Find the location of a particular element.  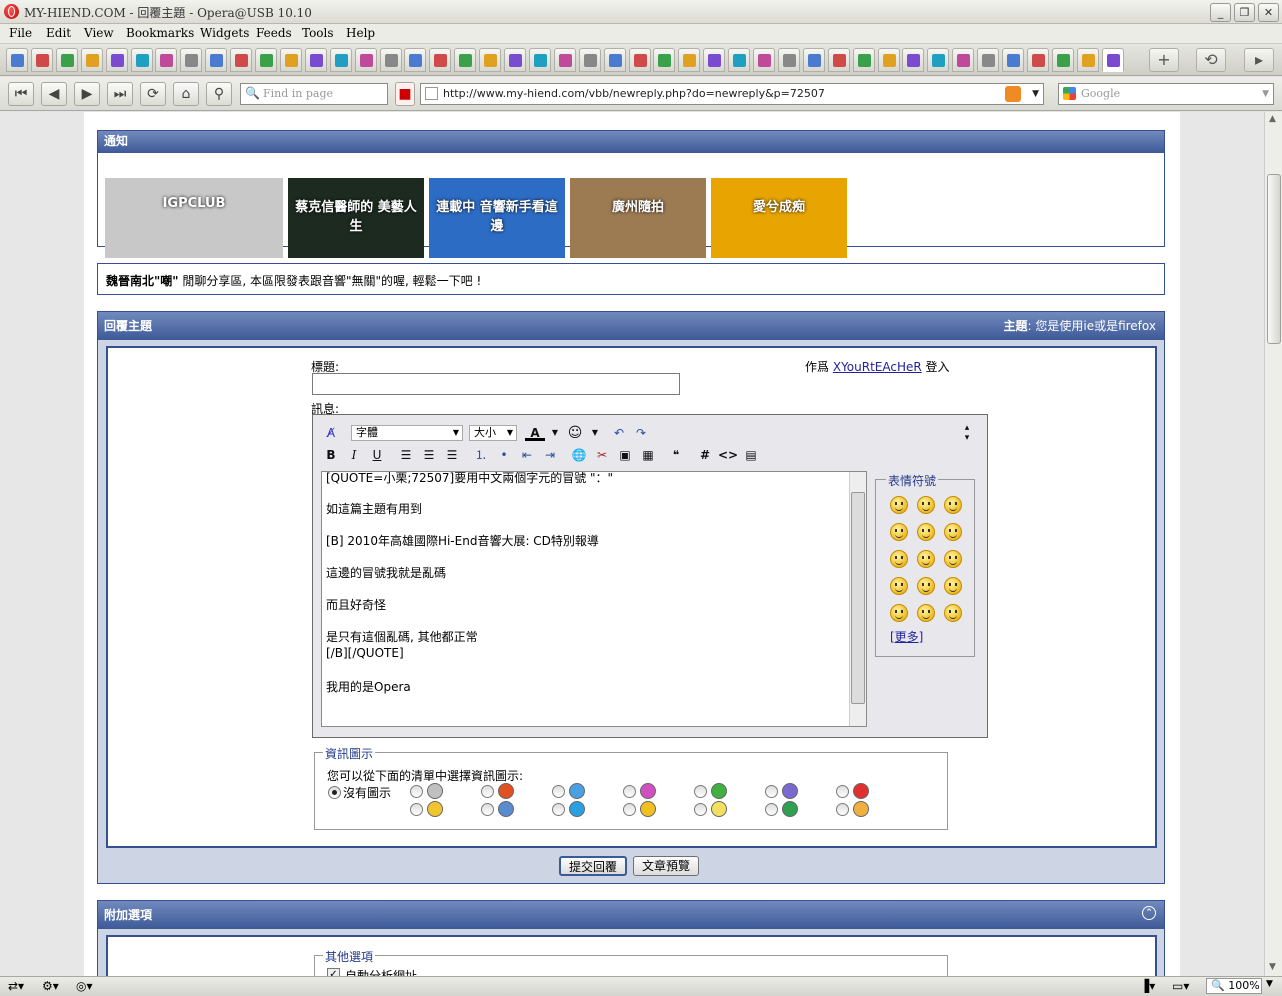

back-button: ◀ is located at coordinates (54, 94).